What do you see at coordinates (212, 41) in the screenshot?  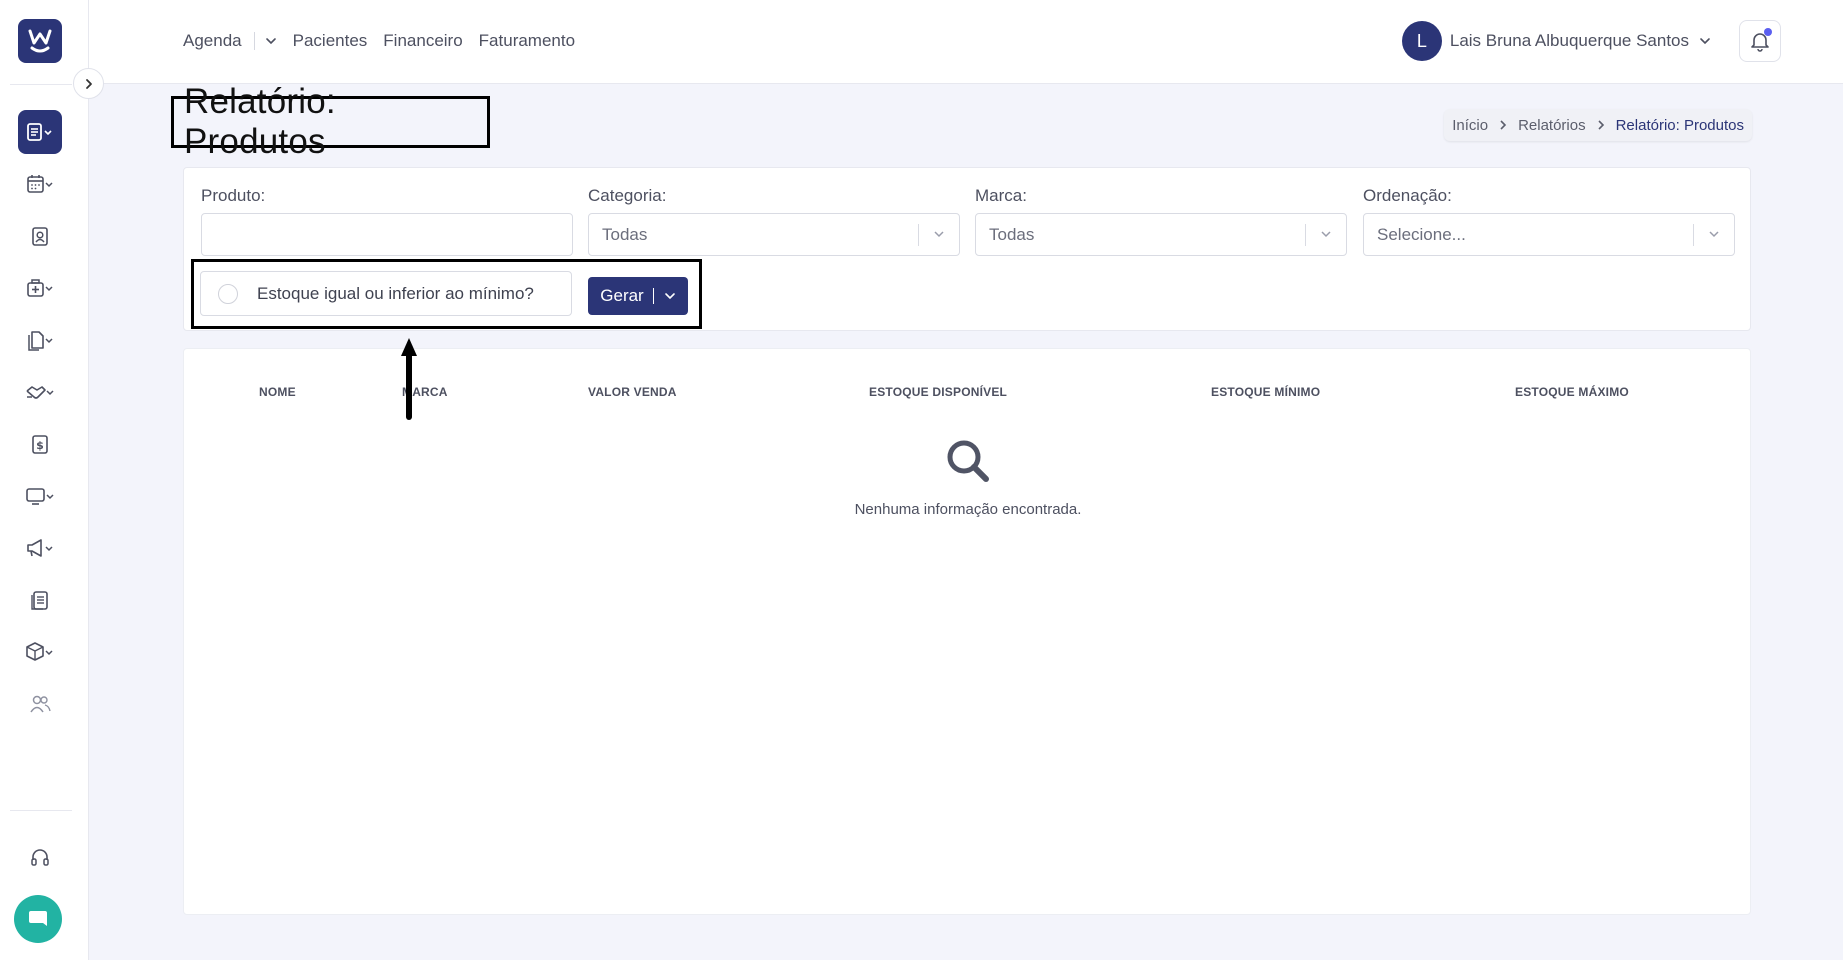 I see `nav-agenda: Agenda` at bounding box center [212, 41].